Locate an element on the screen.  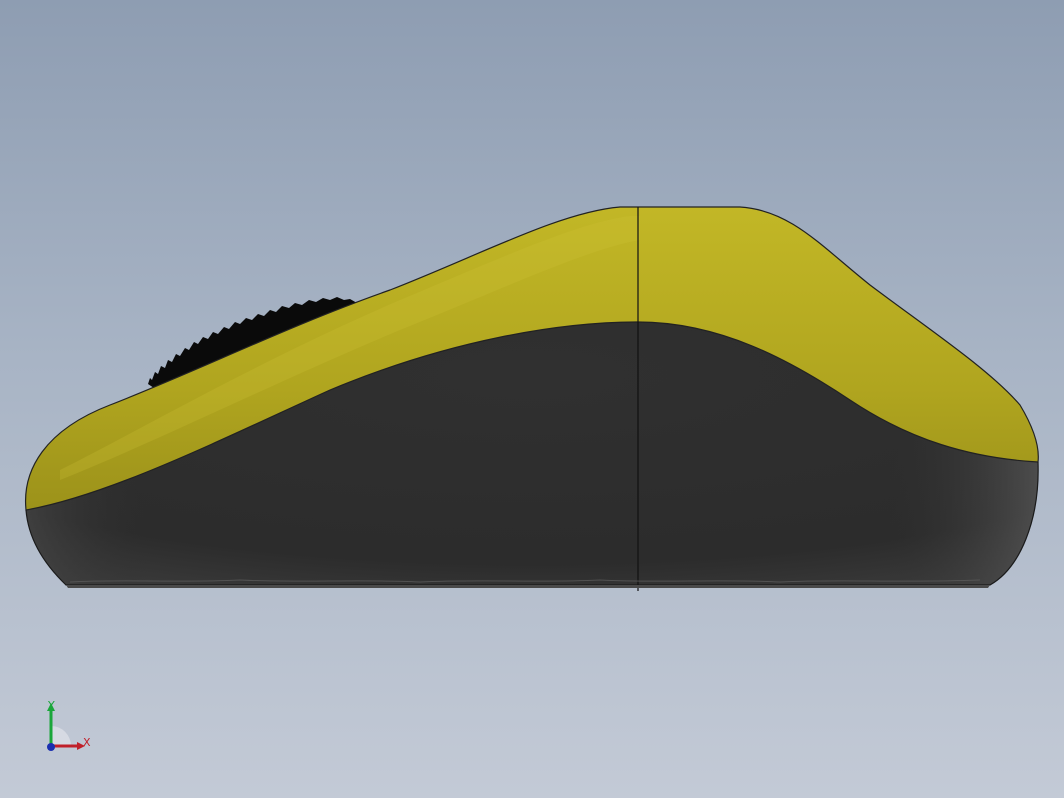
x-axis-label: X is located at coordinates (87, 742).